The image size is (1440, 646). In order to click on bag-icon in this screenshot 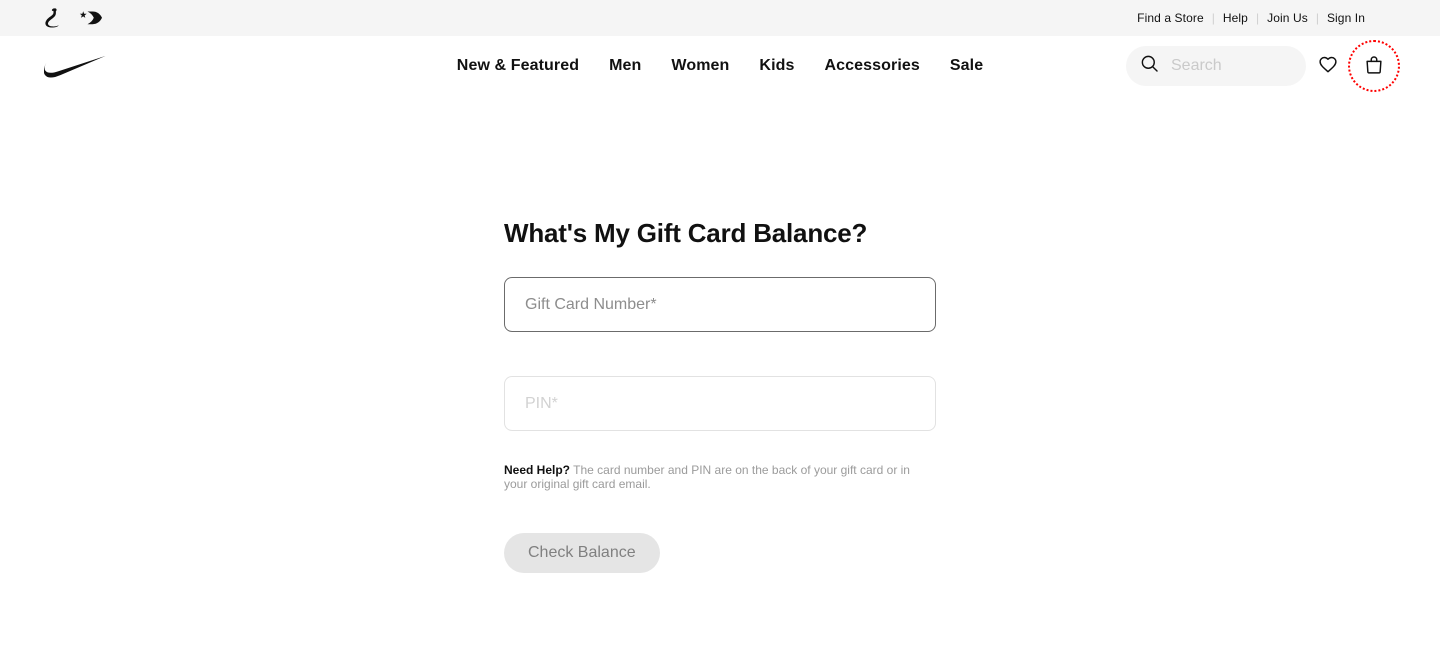, I will do `click(1374, 66)`.